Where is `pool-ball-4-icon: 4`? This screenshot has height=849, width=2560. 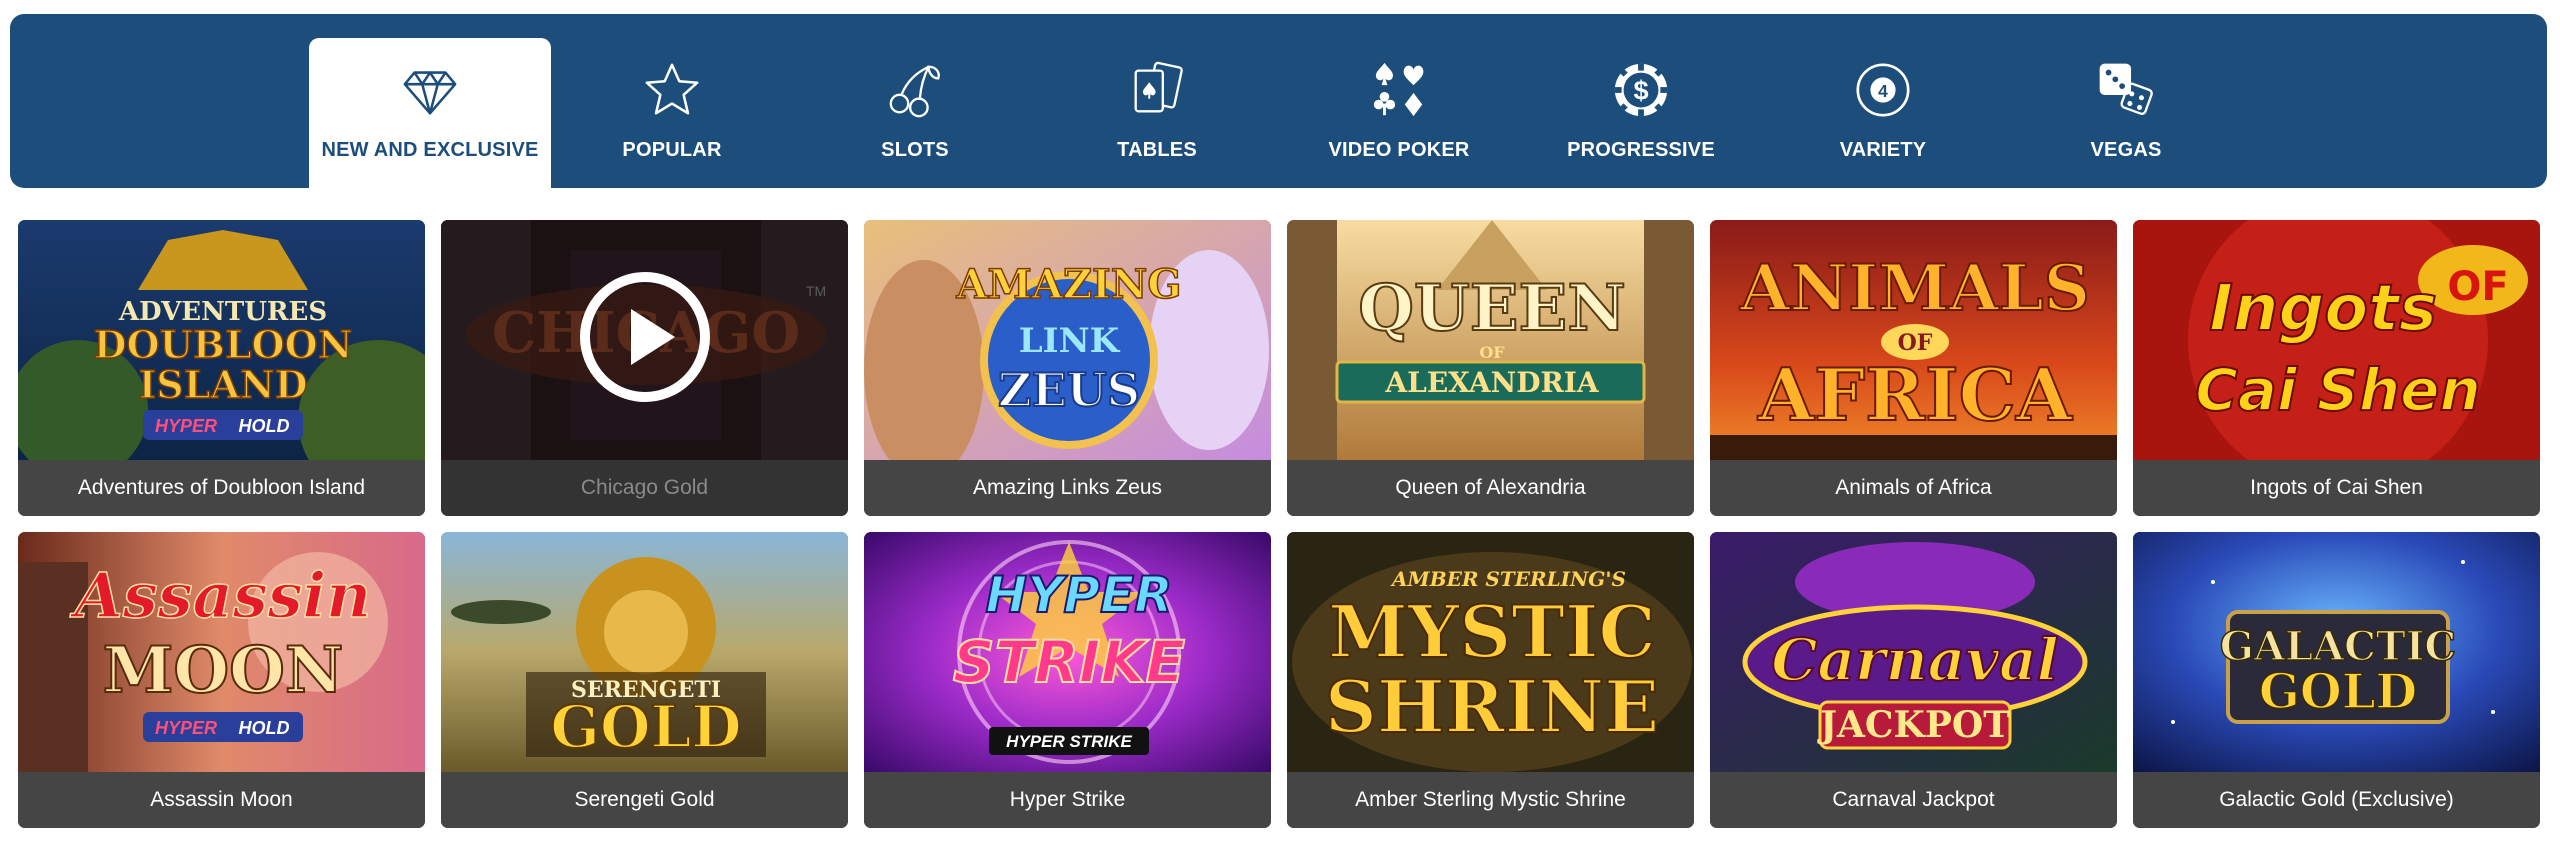 pool-ball-4-icon: 4 is located at coordinates (1883, 90).